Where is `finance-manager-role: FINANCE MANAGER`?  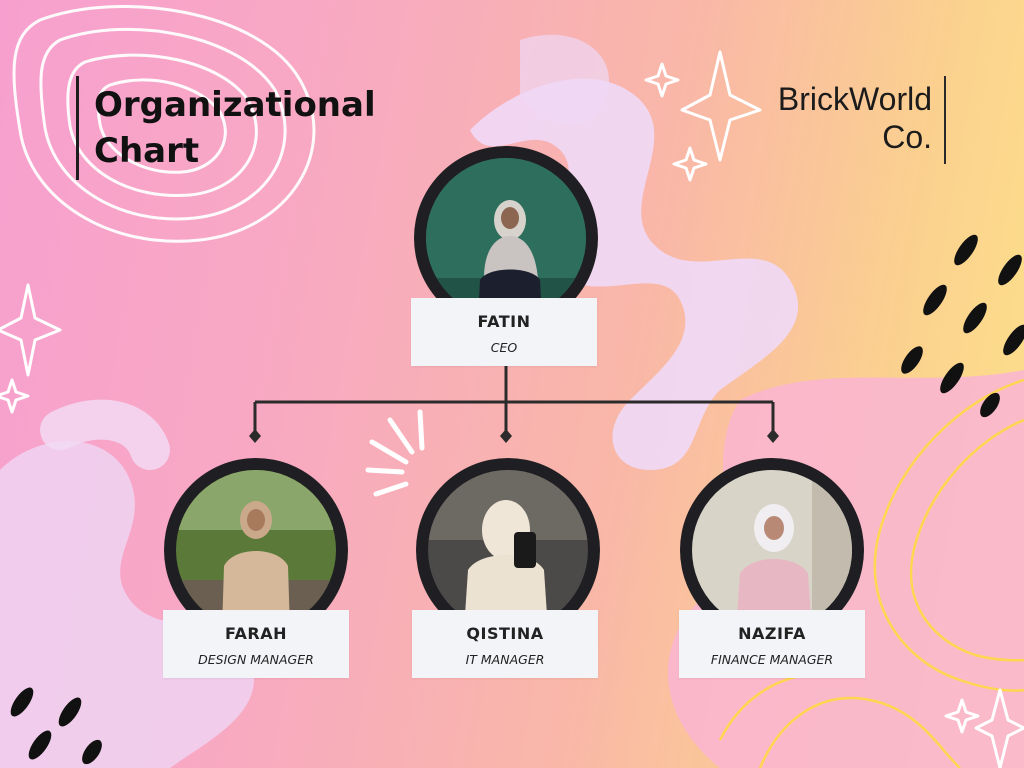 finance-manager-role: FINANCE MANAGER is located at coordinates (772, 659).